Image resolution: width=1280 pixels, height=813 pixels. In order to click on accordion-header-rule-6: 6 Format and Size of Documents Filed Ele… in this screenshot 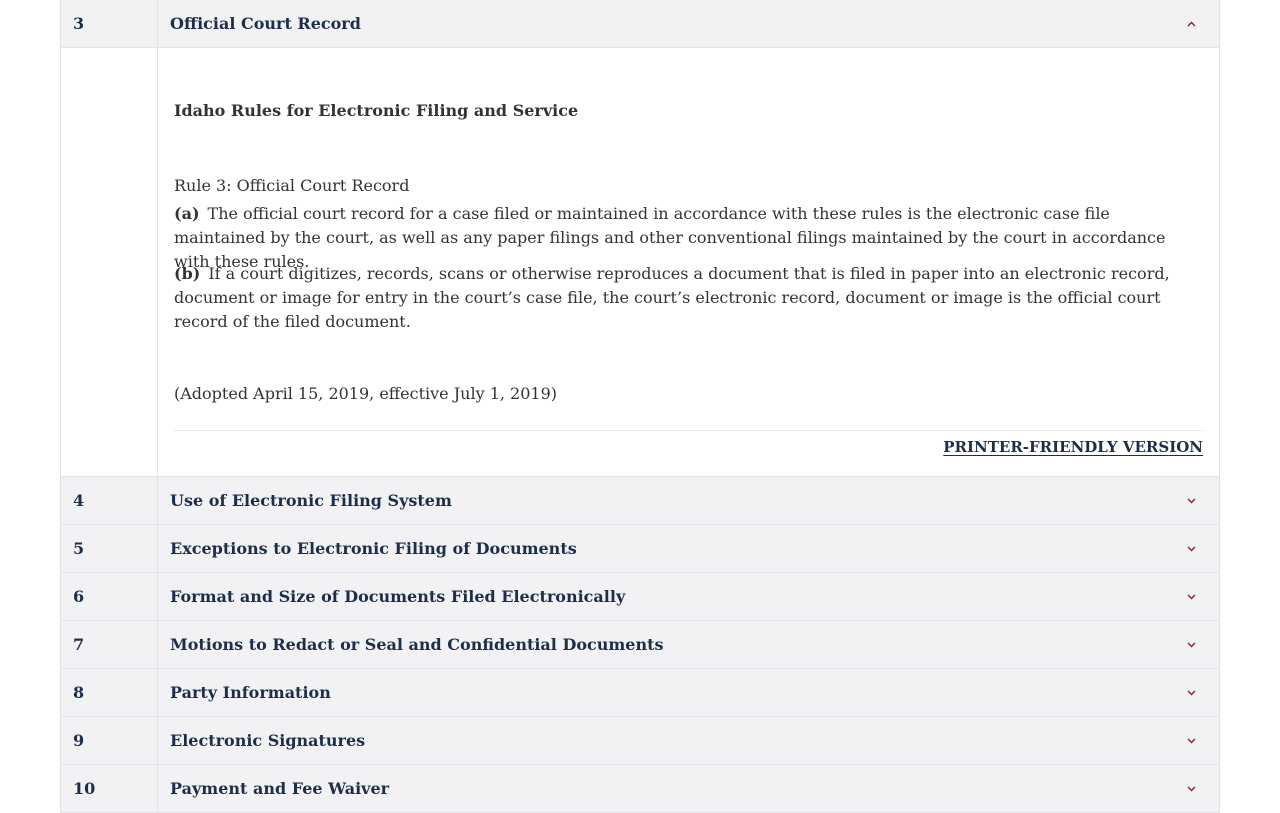, I will do `click(640, 597)`.